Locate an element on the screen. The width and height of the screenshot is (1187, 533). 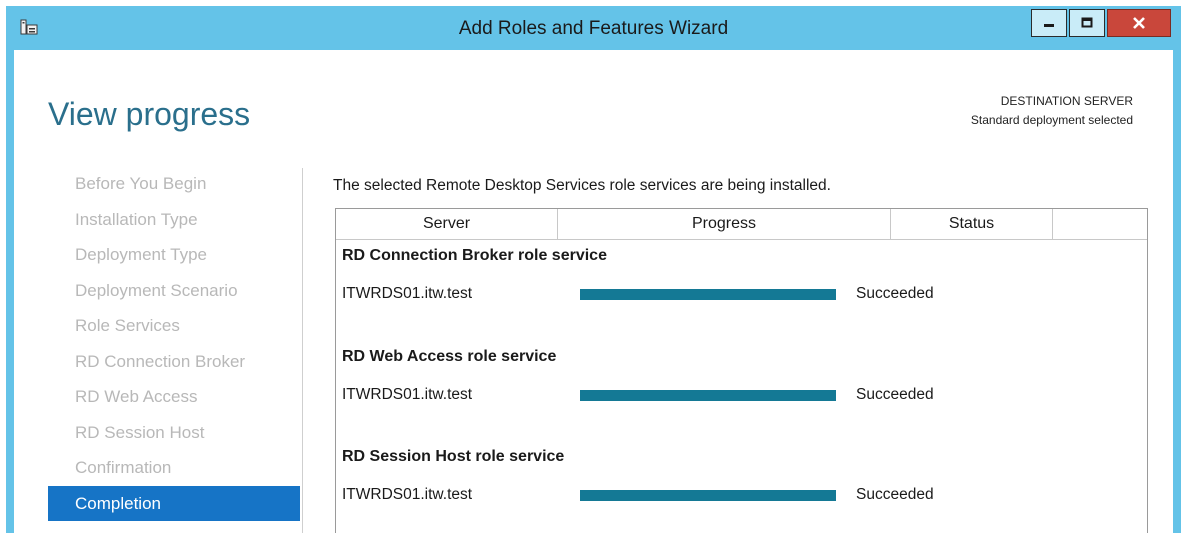
page-title: View progress is located at coordinates (149, 114).